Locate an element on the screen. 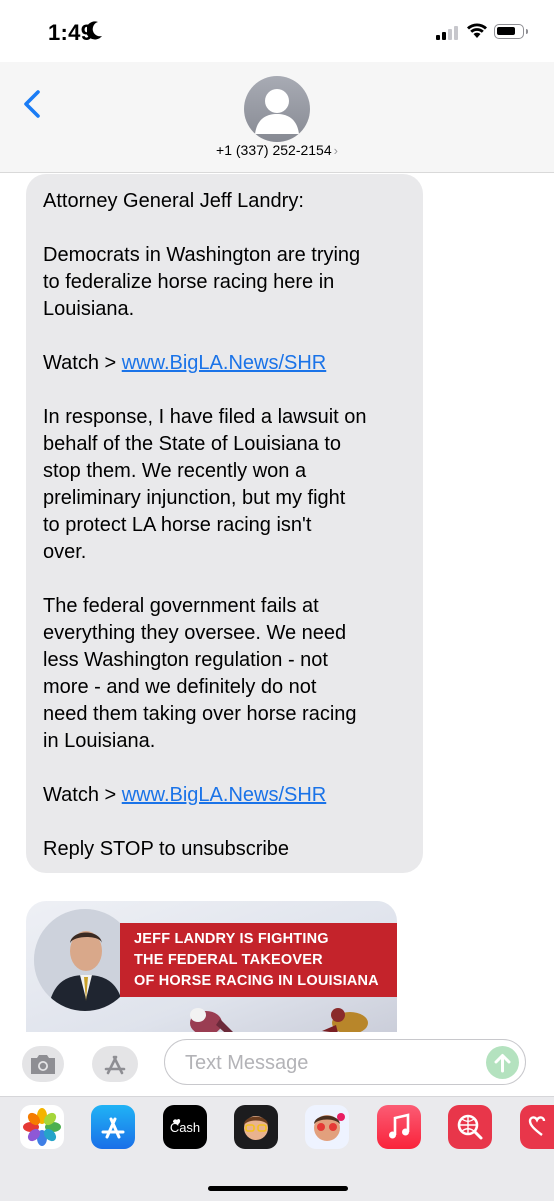 The width and height of the screenshot is (554, 1201). contact-avatar is located at coordinates (277, 109).